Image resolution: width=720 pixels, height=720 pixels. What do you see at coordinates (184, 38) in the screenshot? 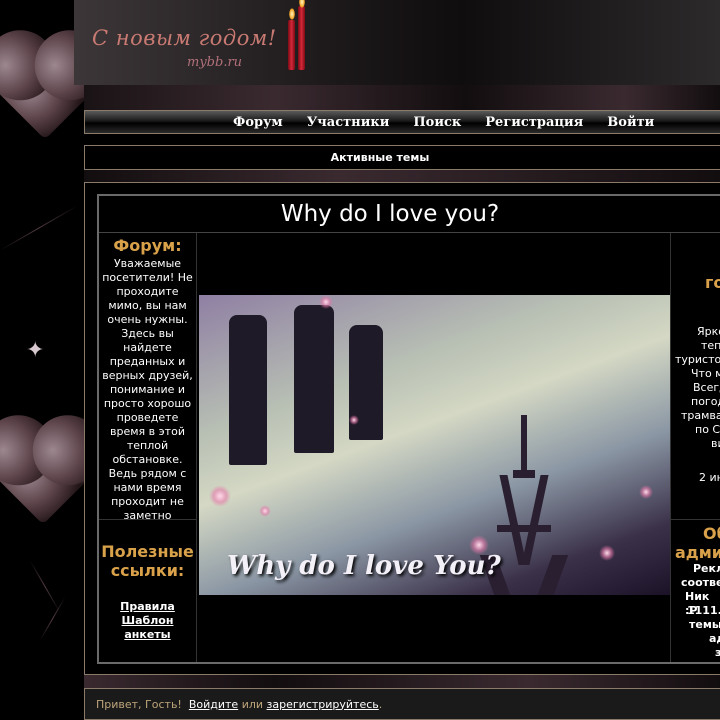
I see `banner-title: С новым годом!` at bounding box center [184, 38].